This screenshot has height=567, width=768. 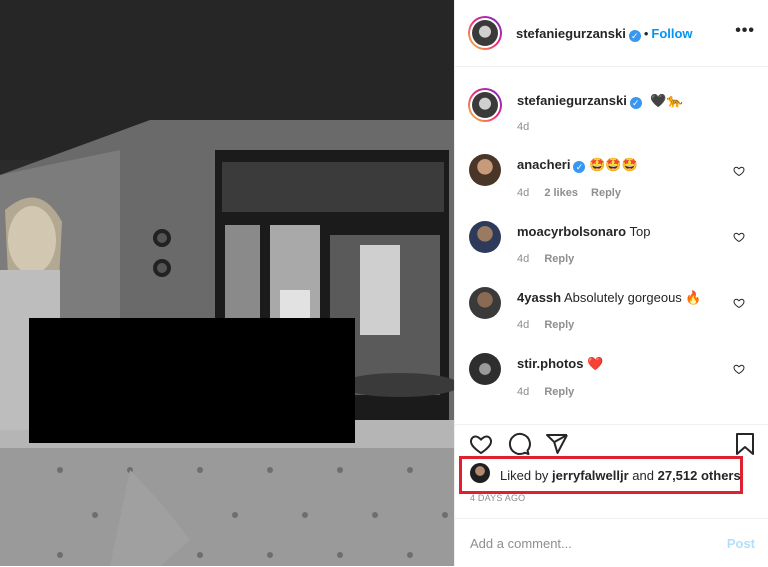 I want to click on likes-and: and, so click(x=643, y=475).